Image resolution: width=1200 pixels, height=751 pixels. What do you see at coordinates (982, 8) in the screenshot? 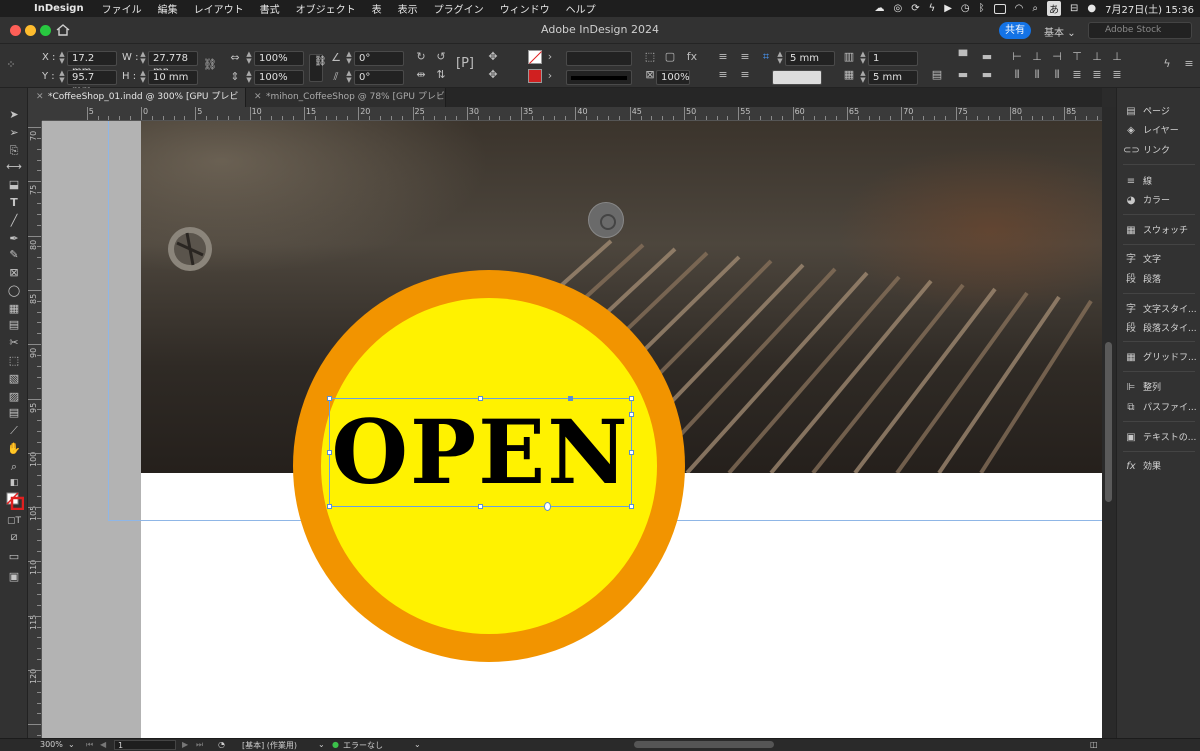
I see `bluetooth-icon: ᛒ` at bounding box center [982, 8].